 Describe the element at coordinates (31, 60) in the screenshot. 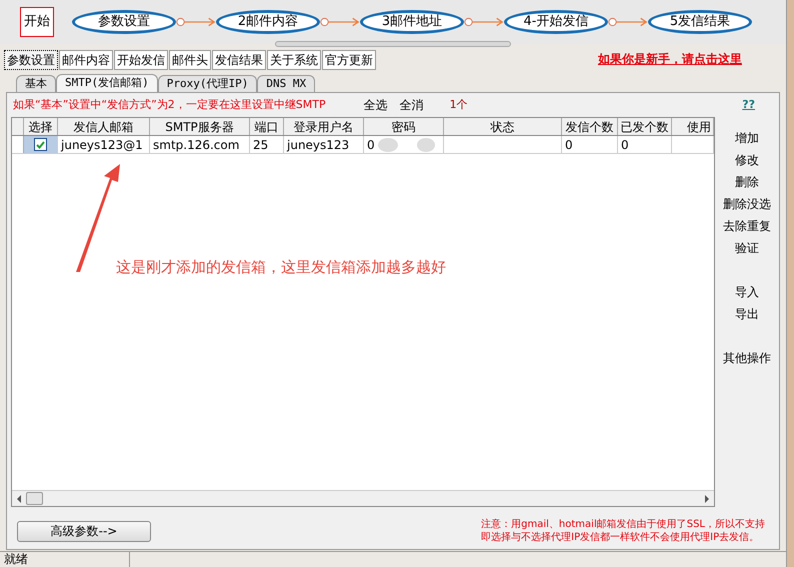

I see `tab: 参数设置` at that location.